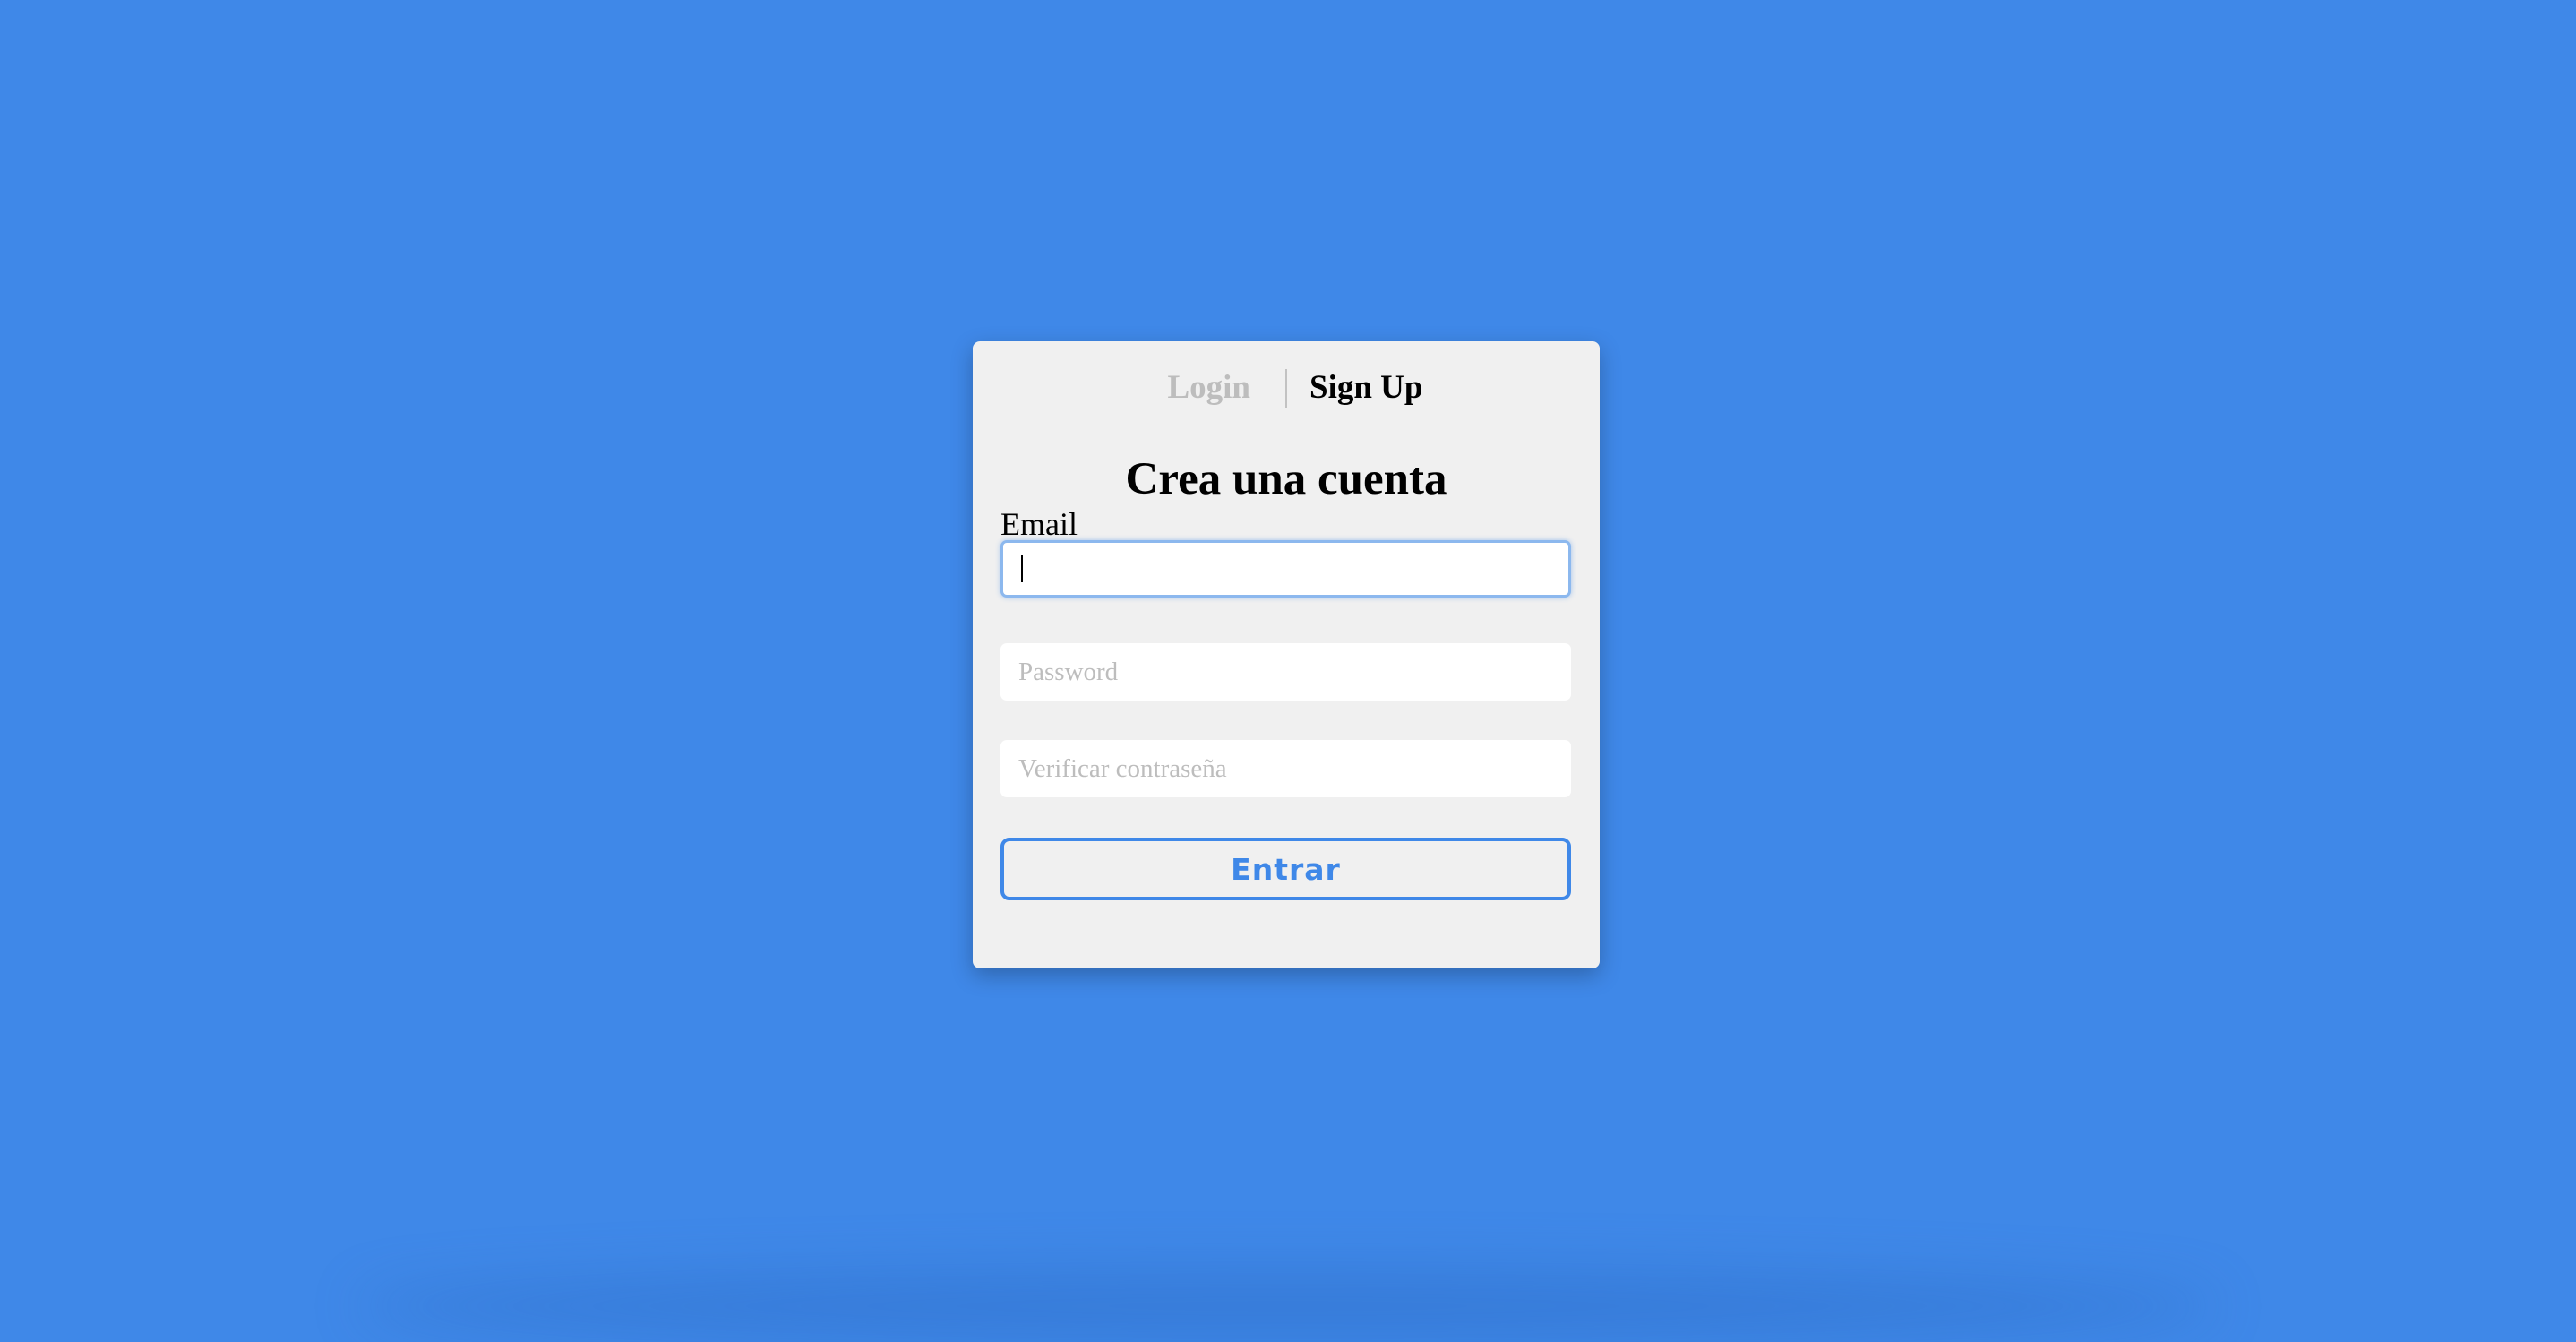  Describe the element at coordinates (1365, 388) in the screenshot. I see `tab-signup: Sign Up` at that location.